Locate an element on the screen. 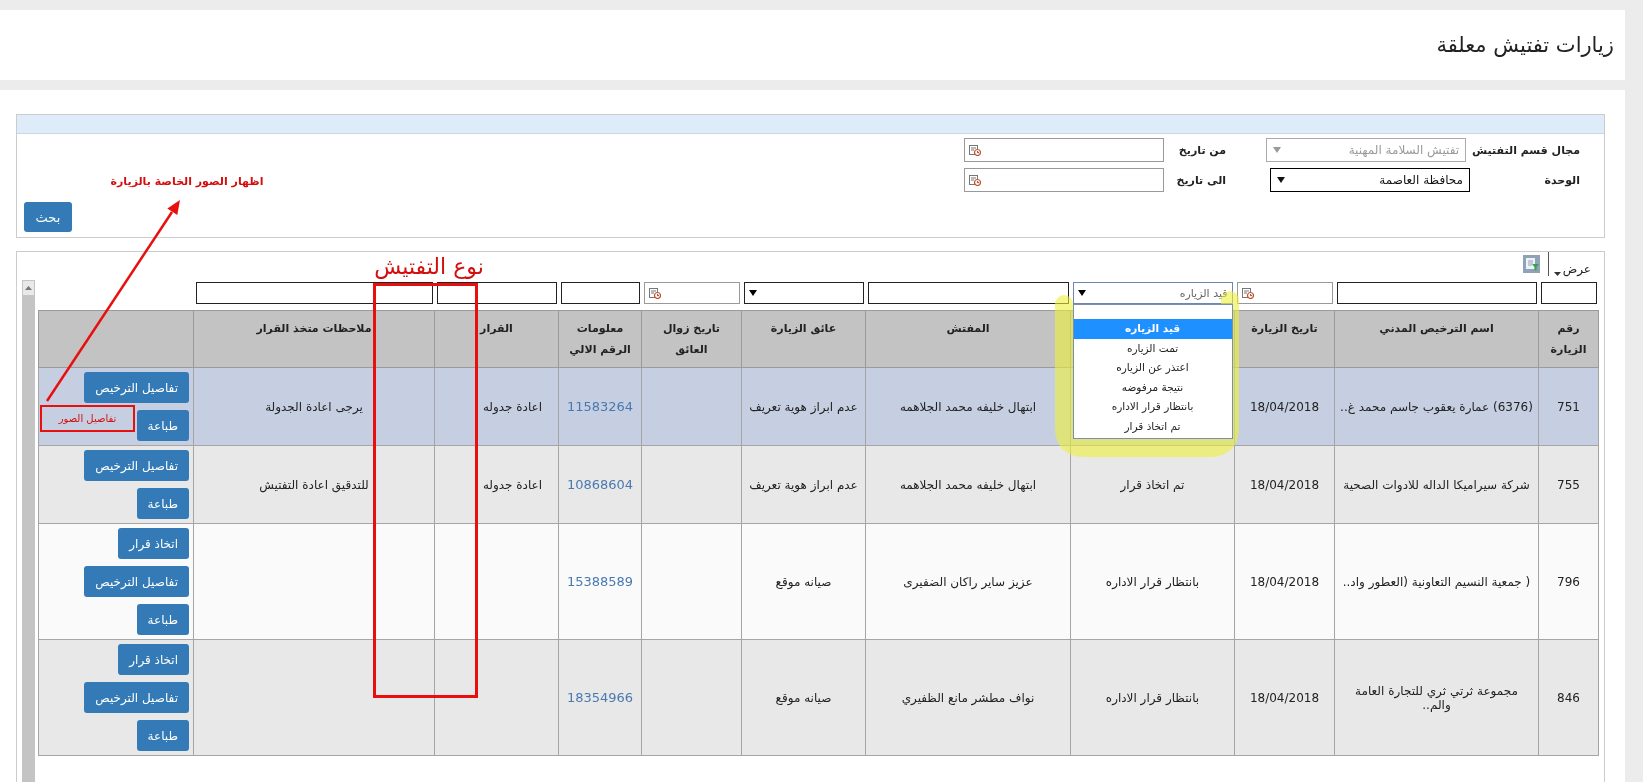  annotation-label: اظهار الصور الخاصة بالزيارة is located at coordinates (187, 181).